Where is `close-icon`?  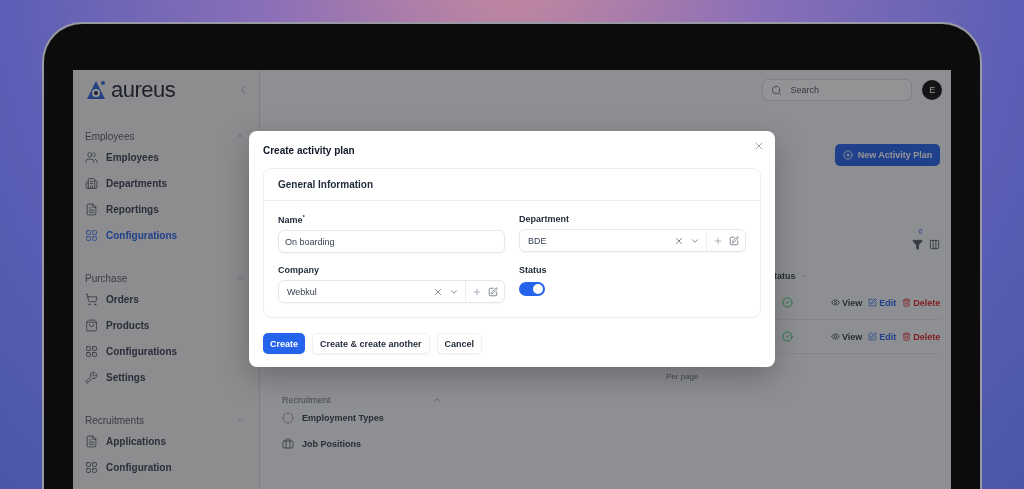
close-icon is located at coordinates (759, 146).